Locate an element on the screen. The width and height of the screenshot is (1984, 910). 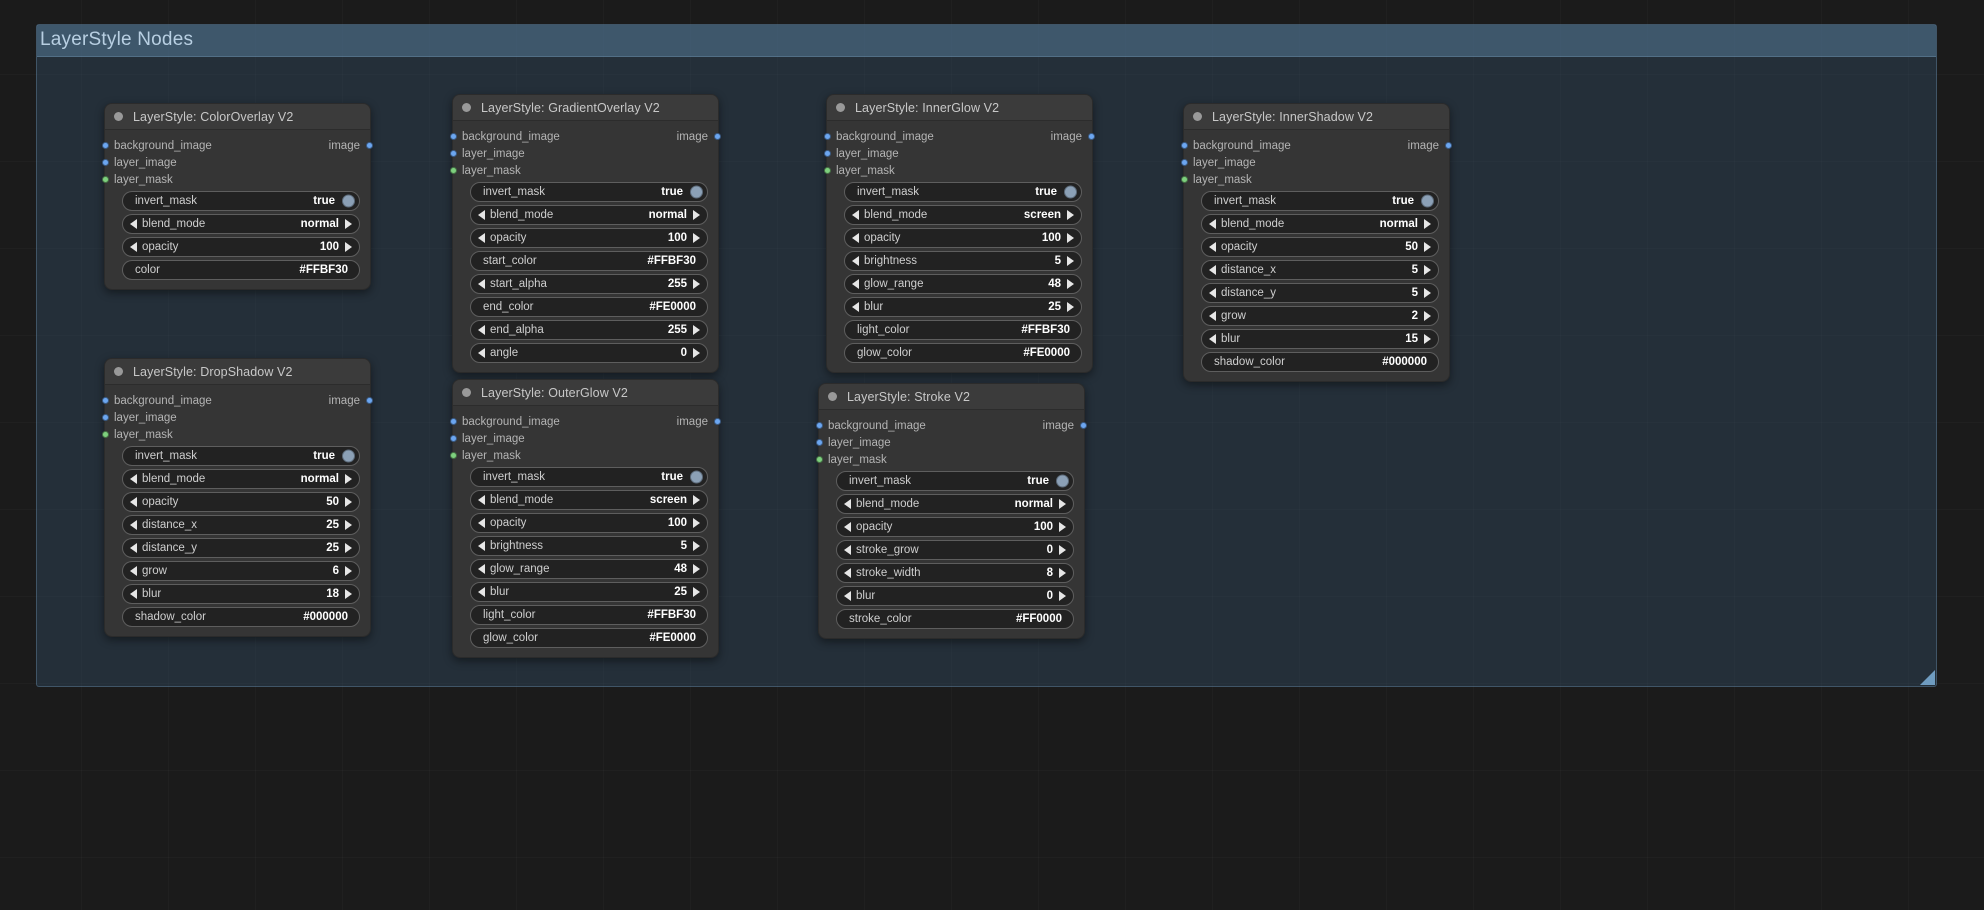
widget-start_color: start_color #FFBF30 is located at coordinates (589, 261).